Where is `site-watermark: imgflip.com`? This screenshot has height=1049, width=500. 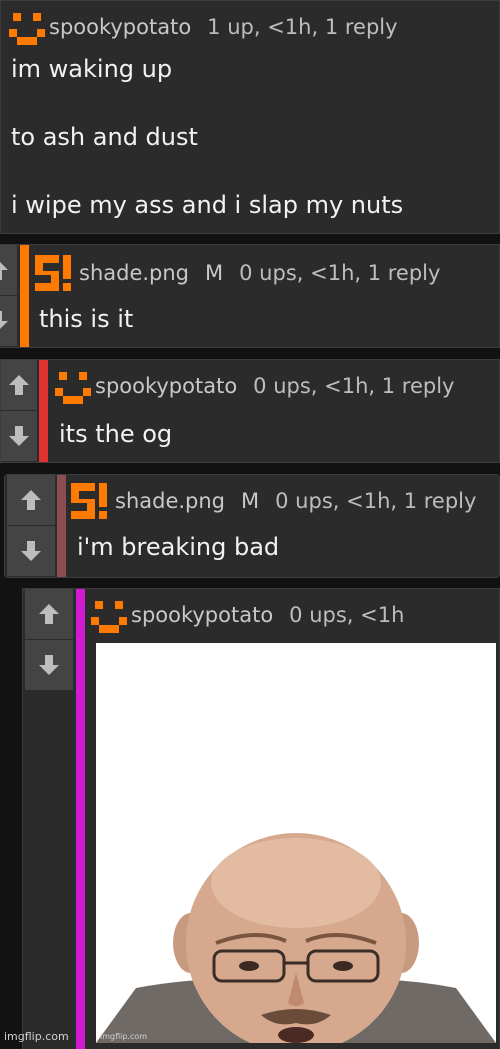
site-watermark: imgflip.com is located at coordinates (36, 1036).